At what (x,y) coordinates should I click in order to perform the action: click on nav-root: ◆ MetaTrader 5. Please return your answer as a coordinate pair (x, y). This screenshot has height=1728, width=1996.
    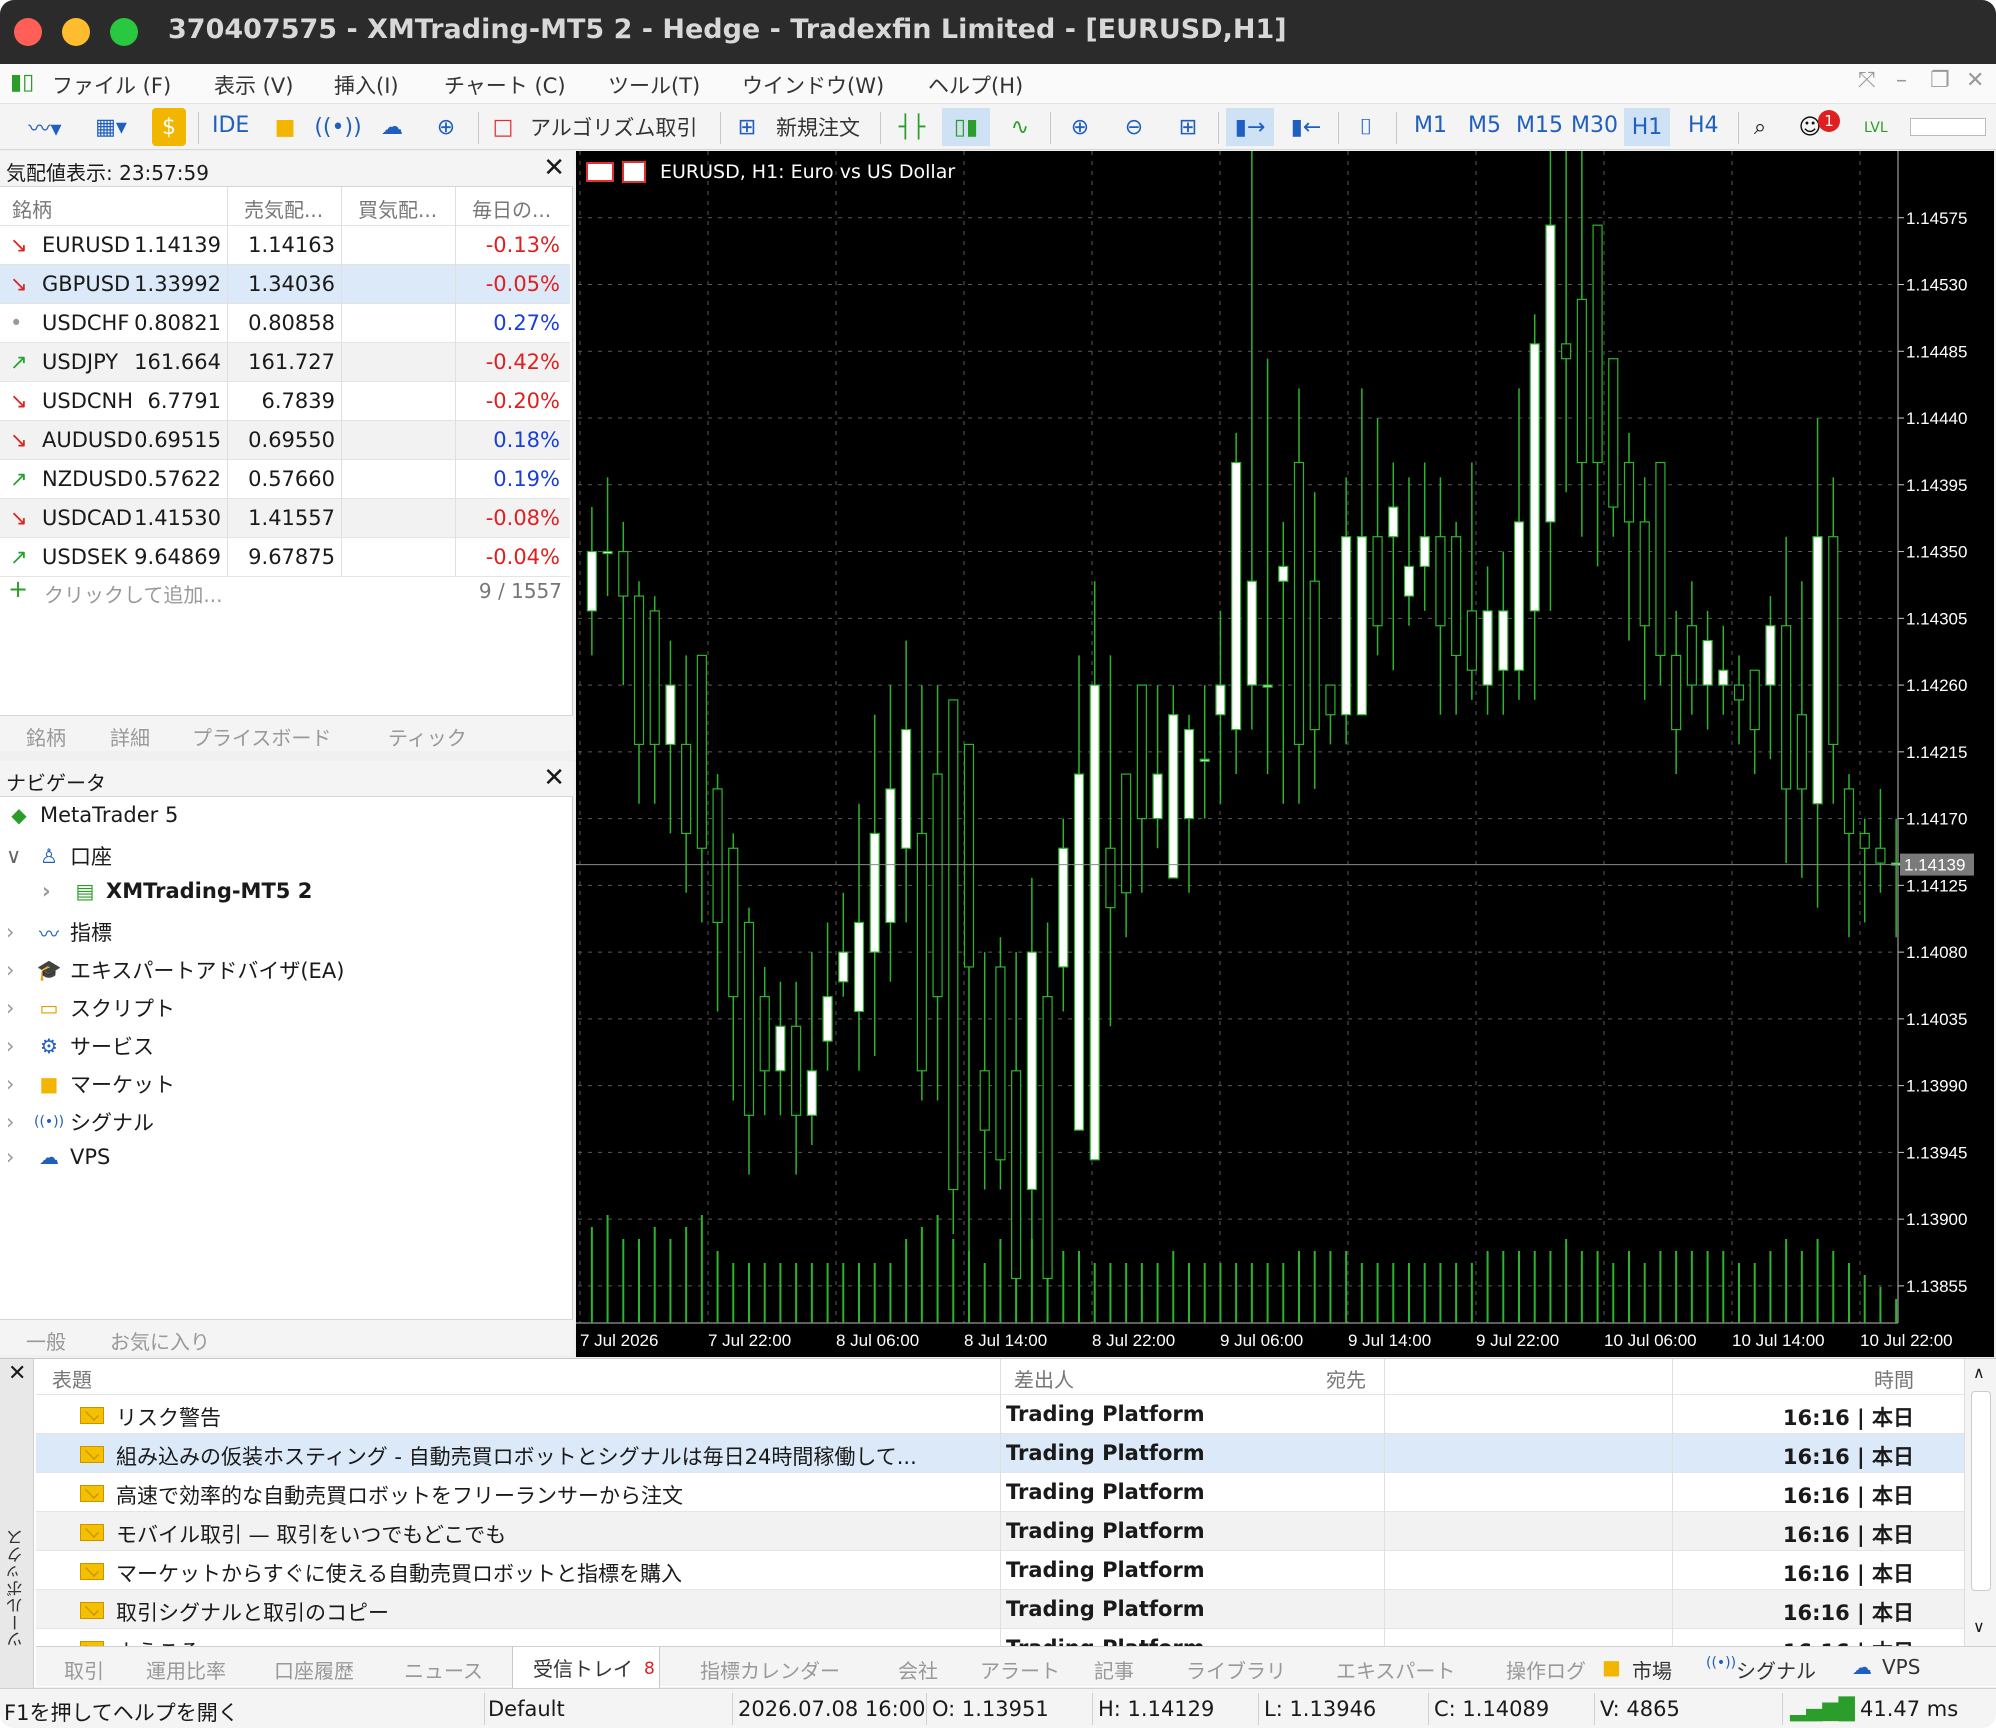
    Looking at the image, I should click on (91, 815).